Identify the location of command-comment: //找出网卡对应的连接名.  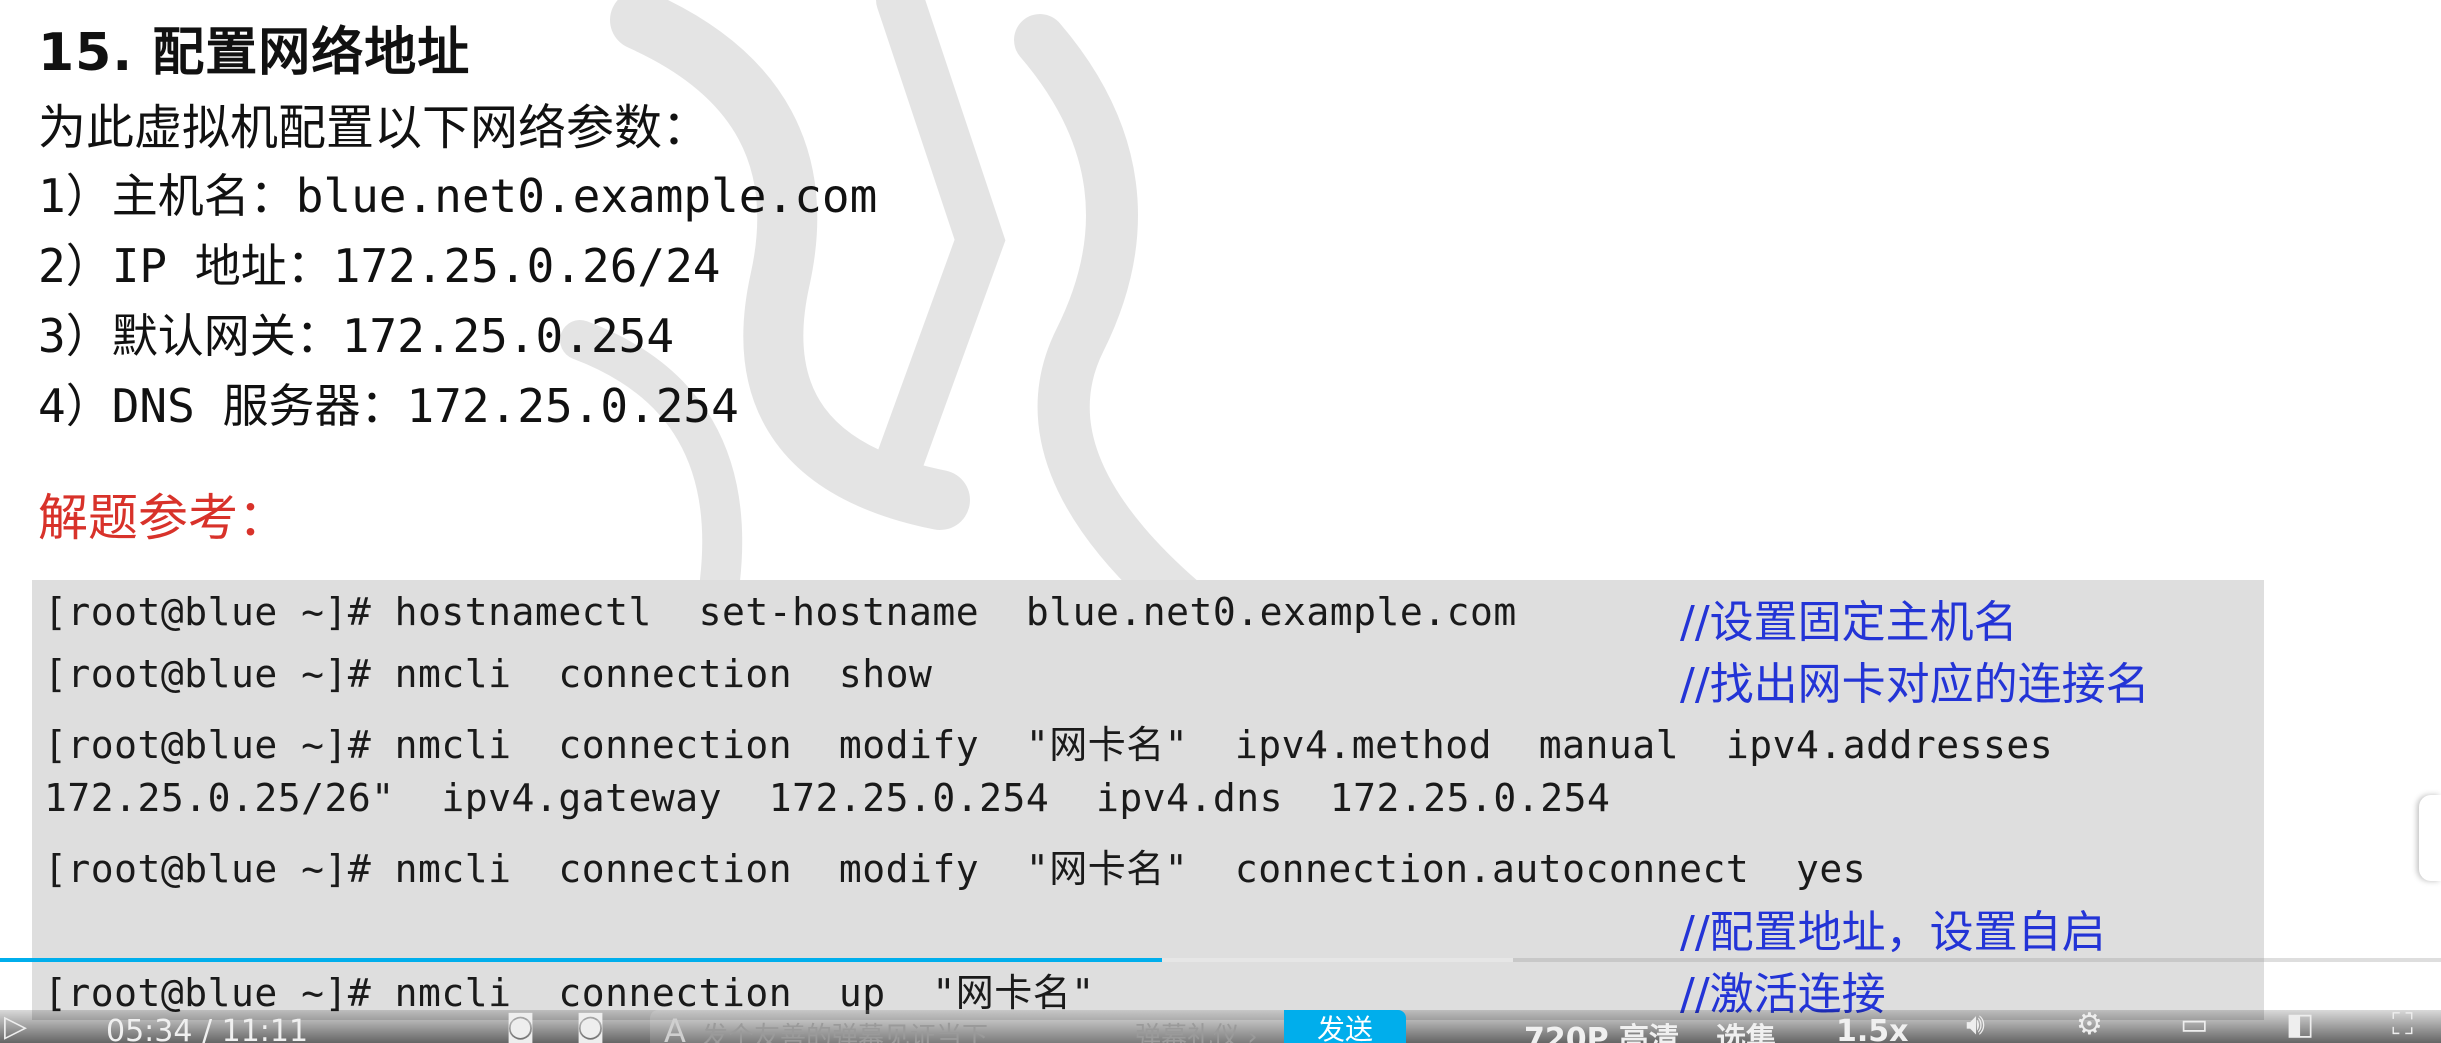
(1915, 684).